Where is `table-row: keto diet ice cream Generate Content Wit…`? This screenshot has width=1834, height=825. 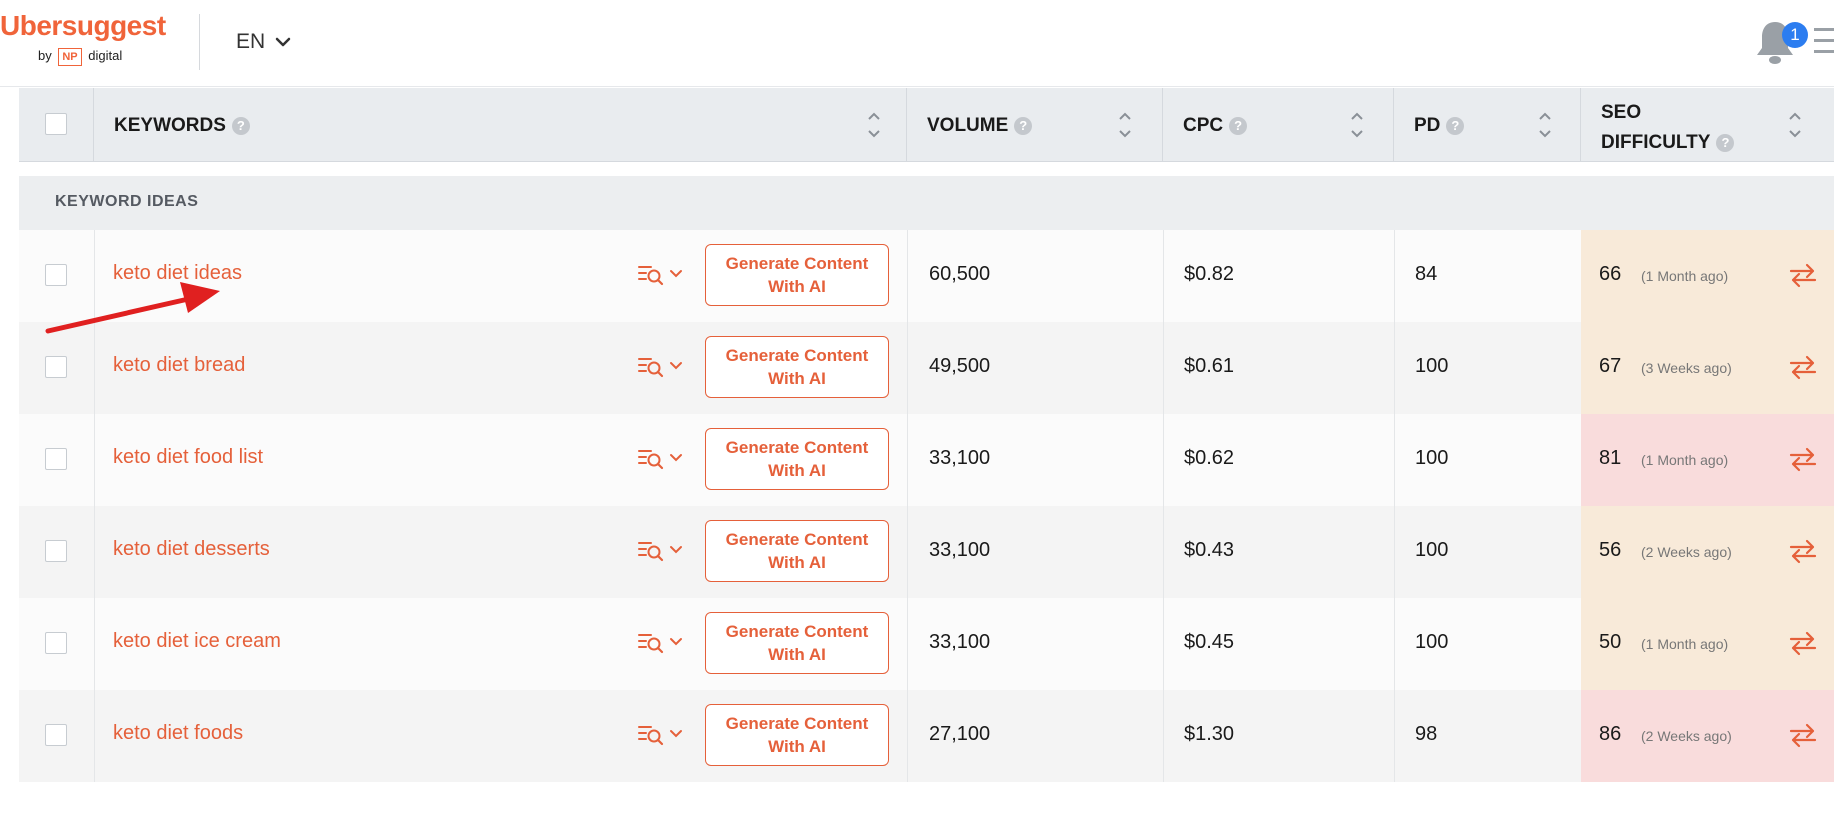
table-row: keto diet ice cream Generate Content Wit… is located at coordinates (926, 644).